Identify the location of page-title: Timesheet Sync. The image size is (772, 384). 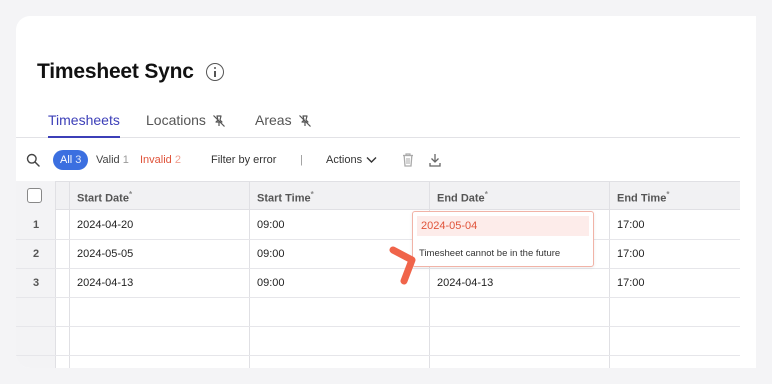
(115, 71).